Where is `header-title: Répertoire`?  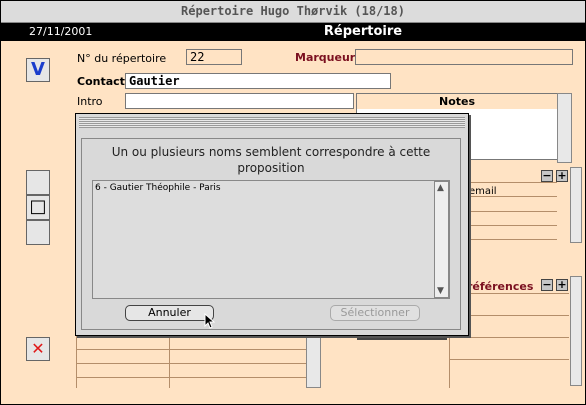 header-title: Répertoire is located at coordinates (363, 31).